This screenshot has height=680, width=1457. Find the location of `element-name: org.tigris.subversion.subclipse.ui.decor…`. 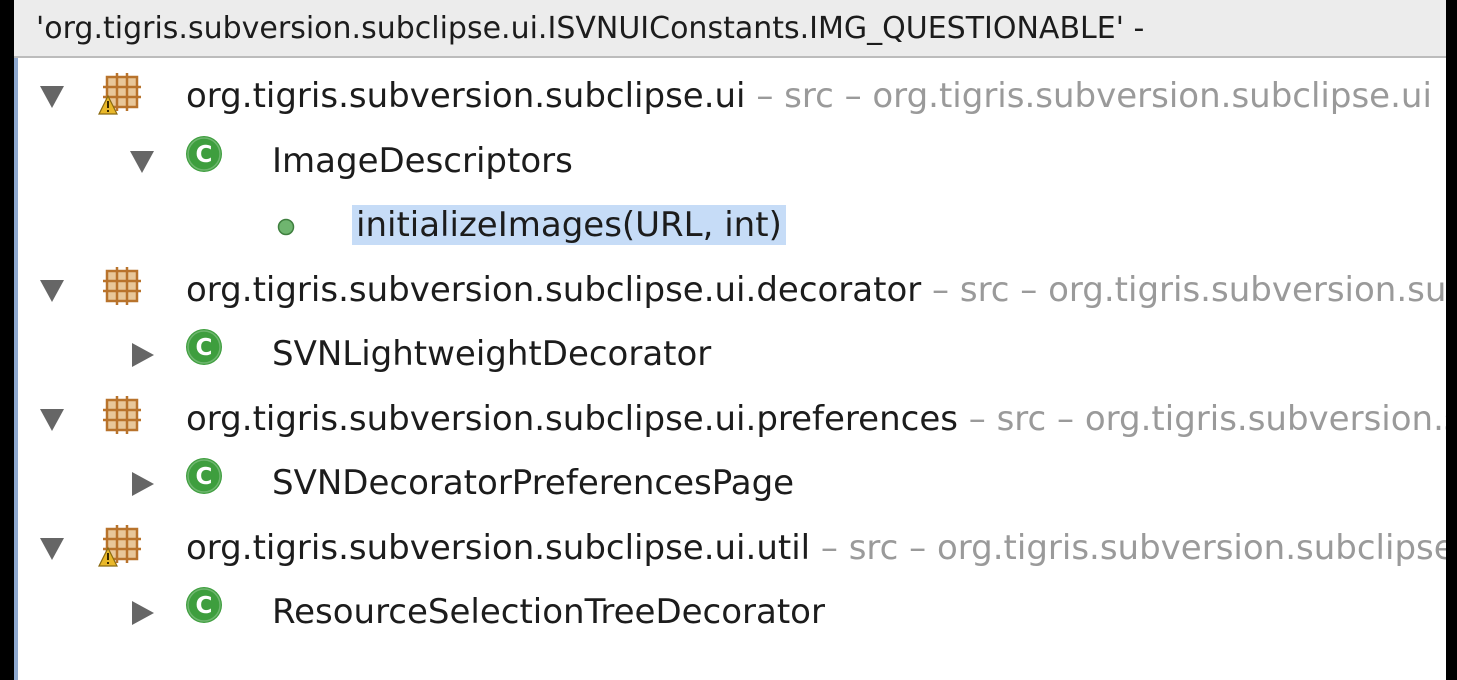

element-name: org.tigris.subversion.subclipse.ui.decor… is located at coordinates (554, 289).